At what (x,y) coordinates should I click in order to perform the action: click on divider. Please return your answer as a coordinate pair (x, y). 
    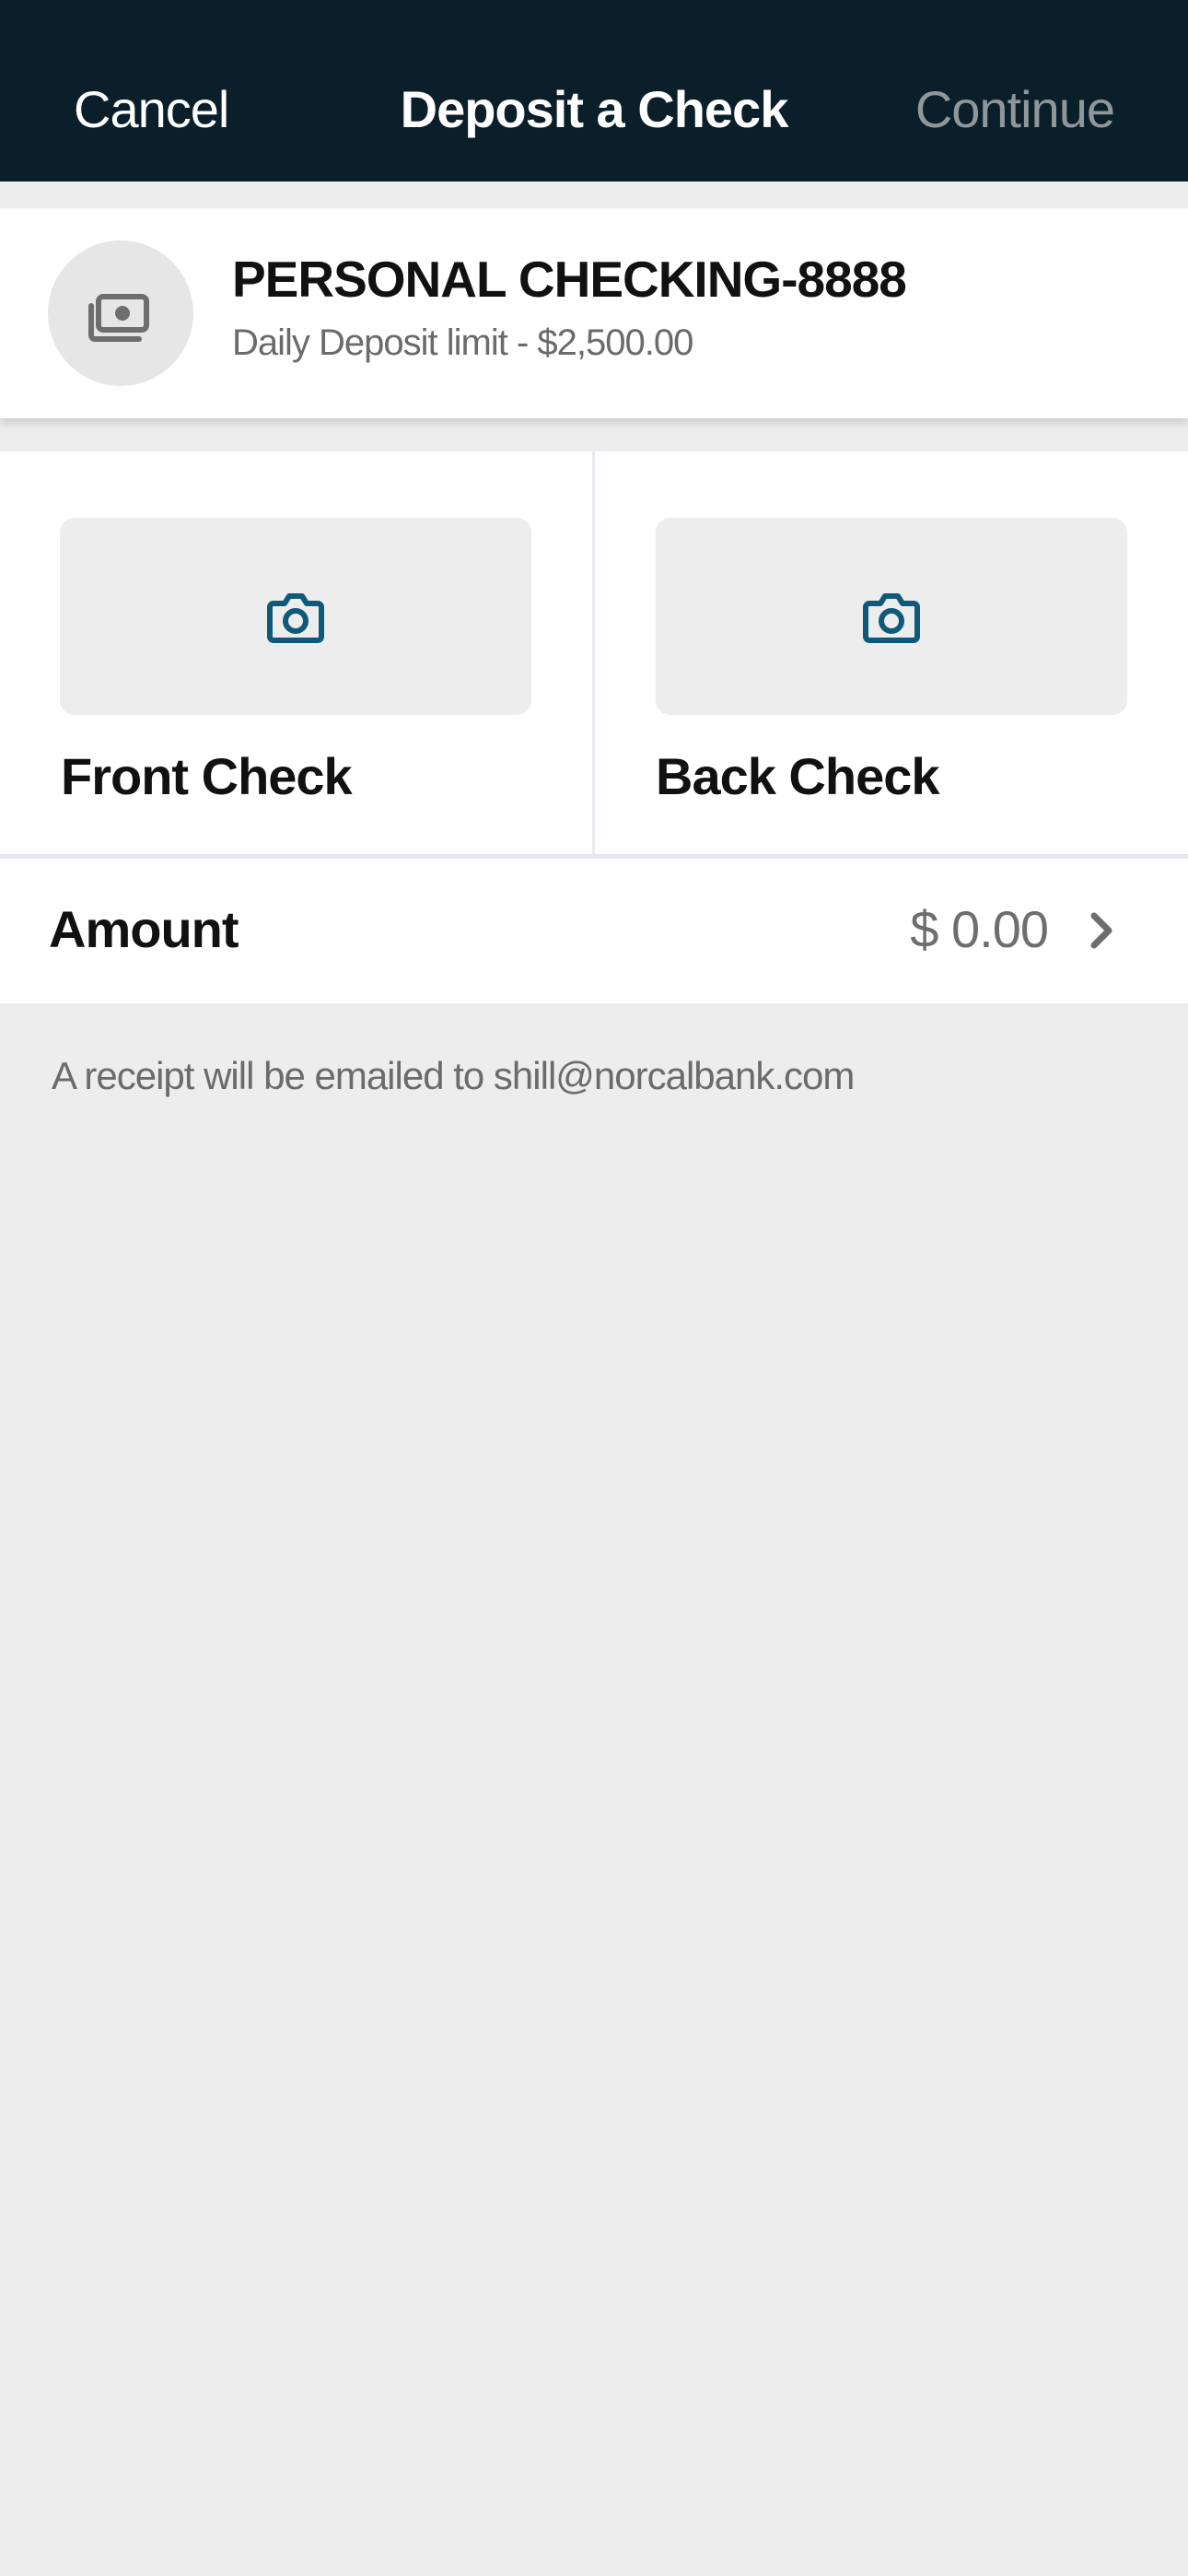
    Looking at the image, I should click on (593, 652).